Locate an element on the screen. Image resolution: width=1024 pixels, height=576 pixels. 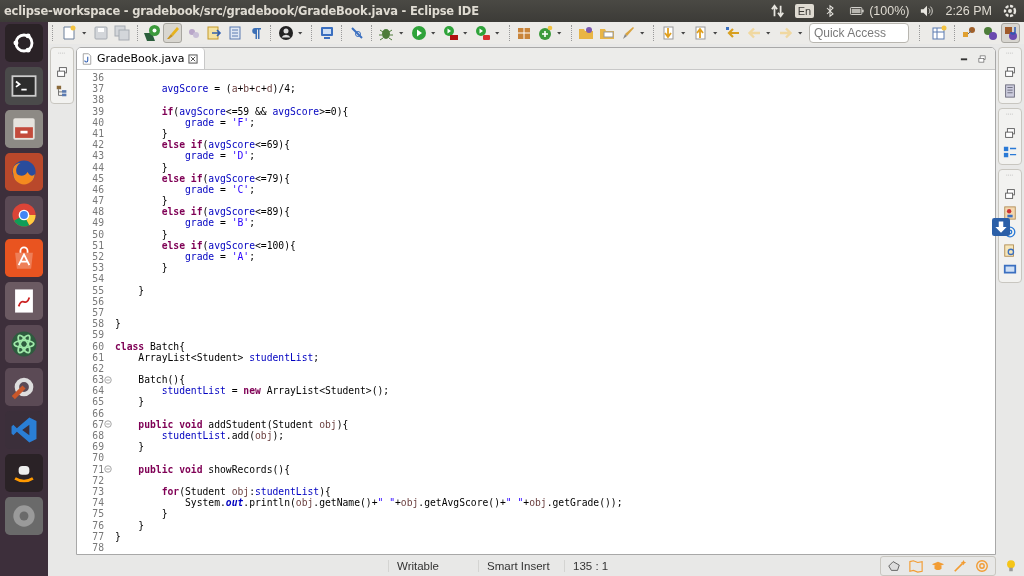
save-icon is located at coordinates (101, 33).